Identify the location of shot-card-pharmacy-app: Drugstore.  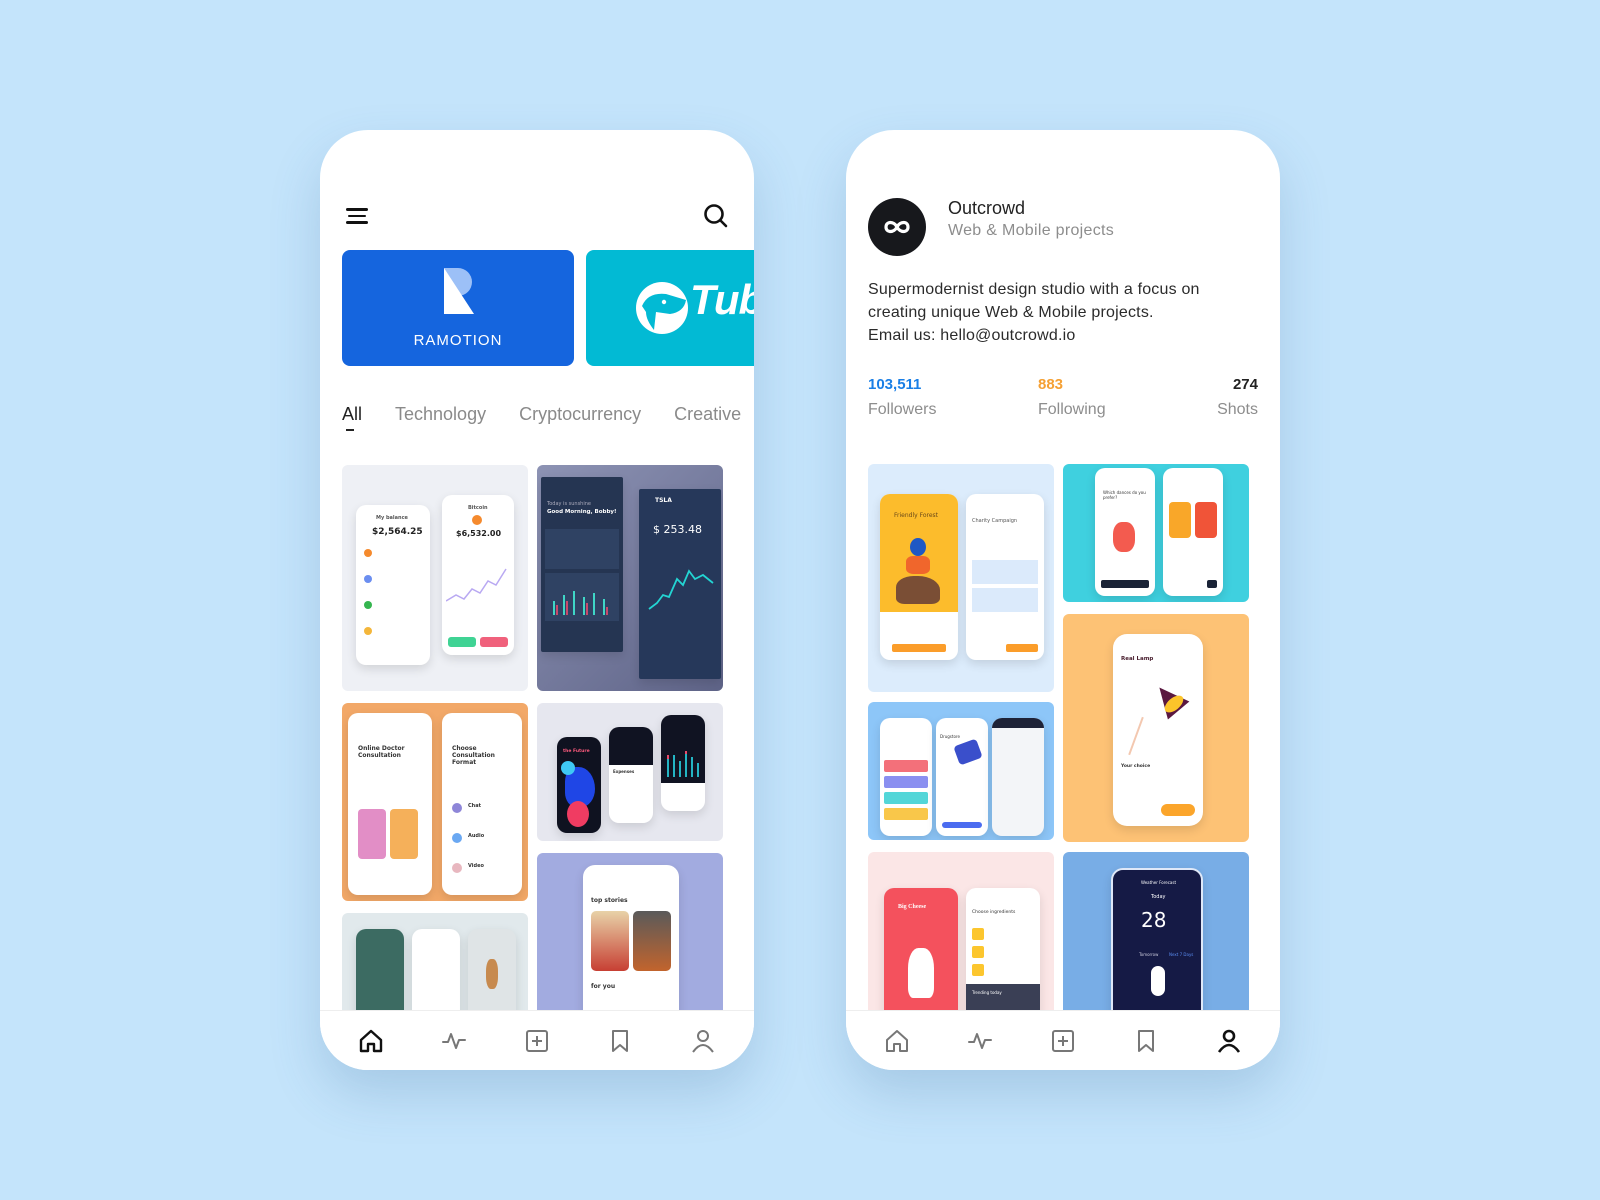
(961, 771).